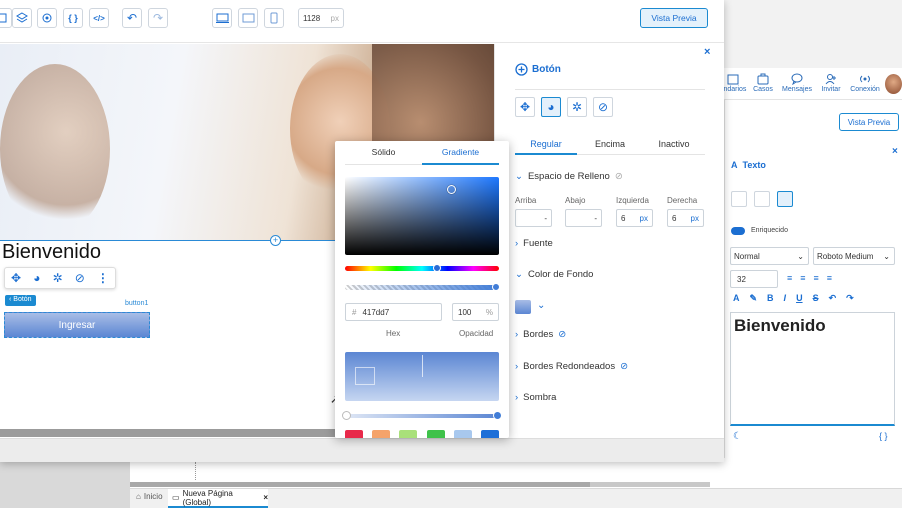 This screenshot has width=902, height=508. I want to click on saturation-handle, so click(451, 189).